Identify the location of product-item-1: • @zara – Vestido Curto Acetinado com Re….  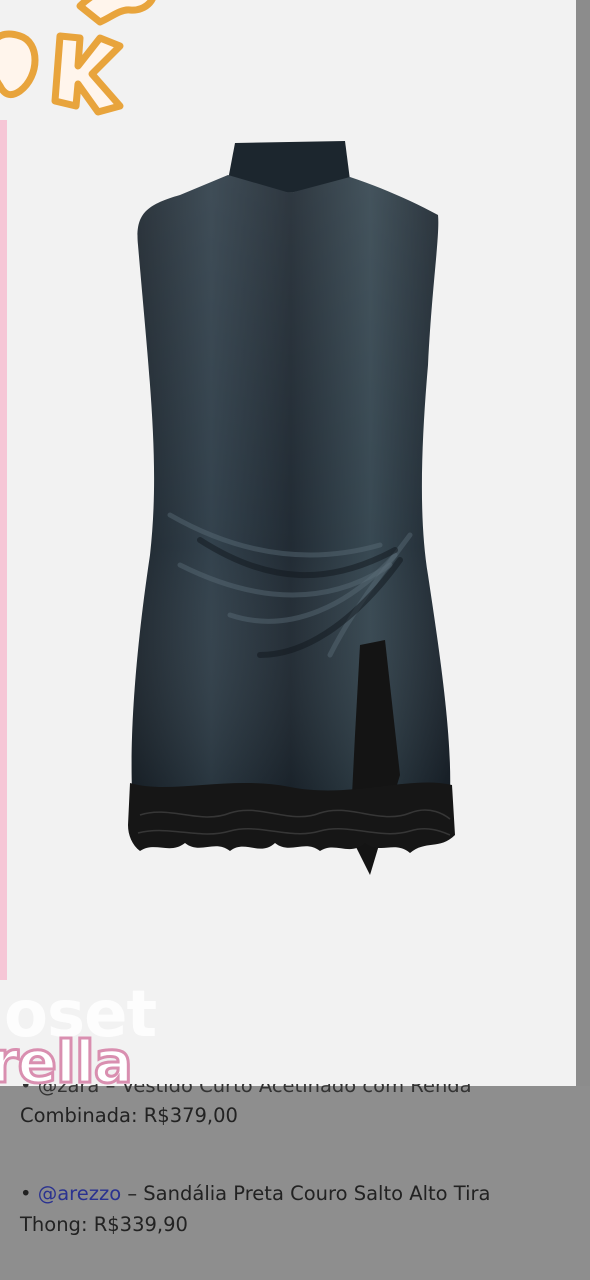
(290, 1107).